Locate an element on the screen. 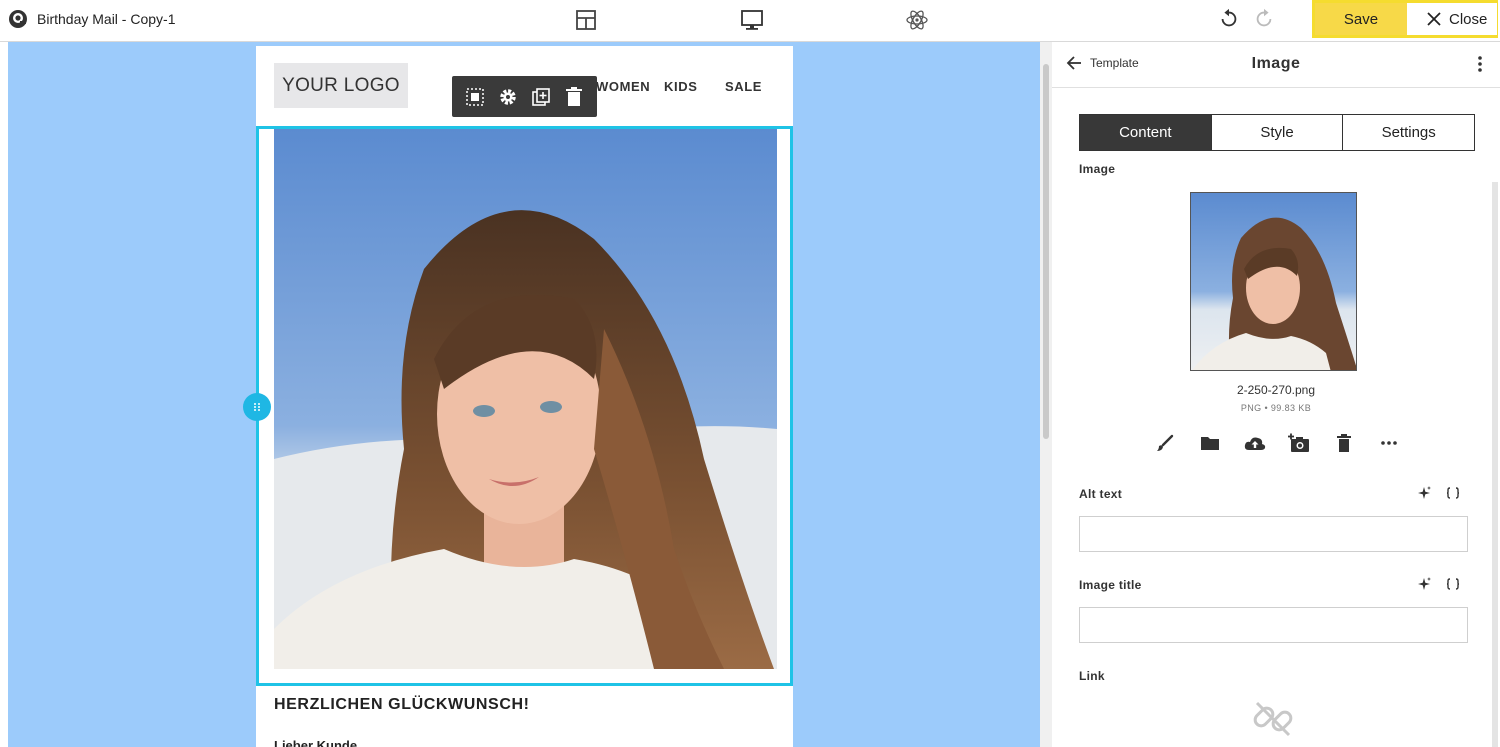  atom-icon is located at coordinates (917, 20).